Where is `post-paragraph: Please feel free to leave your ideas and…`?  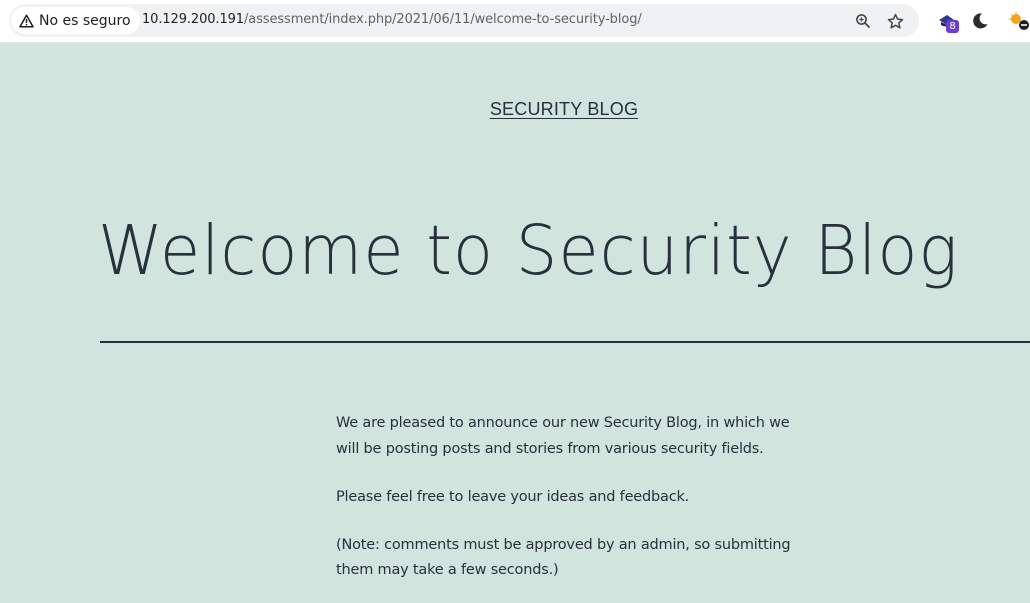 post-paragraph: Please feel free to leave your ideas and… is located at coordinates (513, 496).